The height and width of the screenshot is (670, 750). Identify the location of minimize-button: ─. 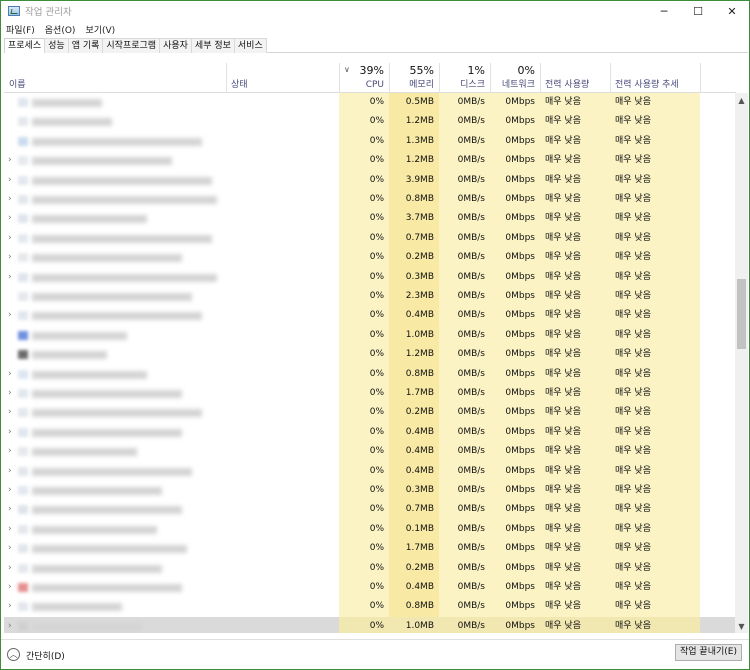
(664, 11).